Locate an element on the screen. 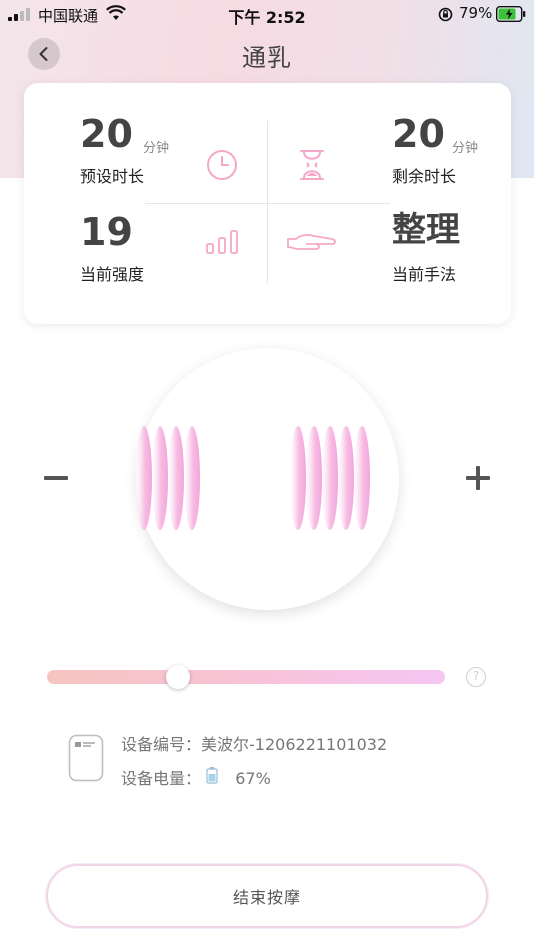  rotation-lock-icon is located at coordinates (445, 14).